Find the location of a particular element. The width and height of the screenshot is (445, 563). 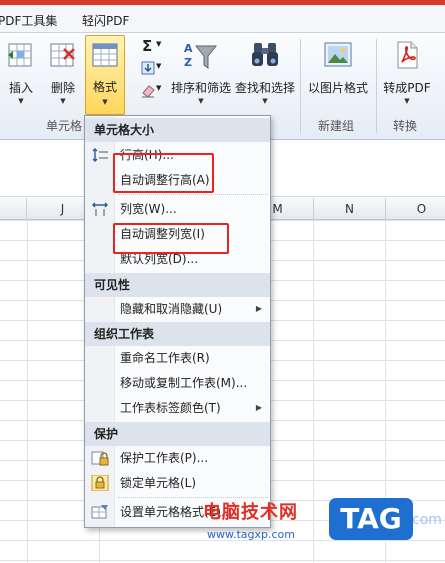

insert-cells-icon is located at coordinates (20, 55).